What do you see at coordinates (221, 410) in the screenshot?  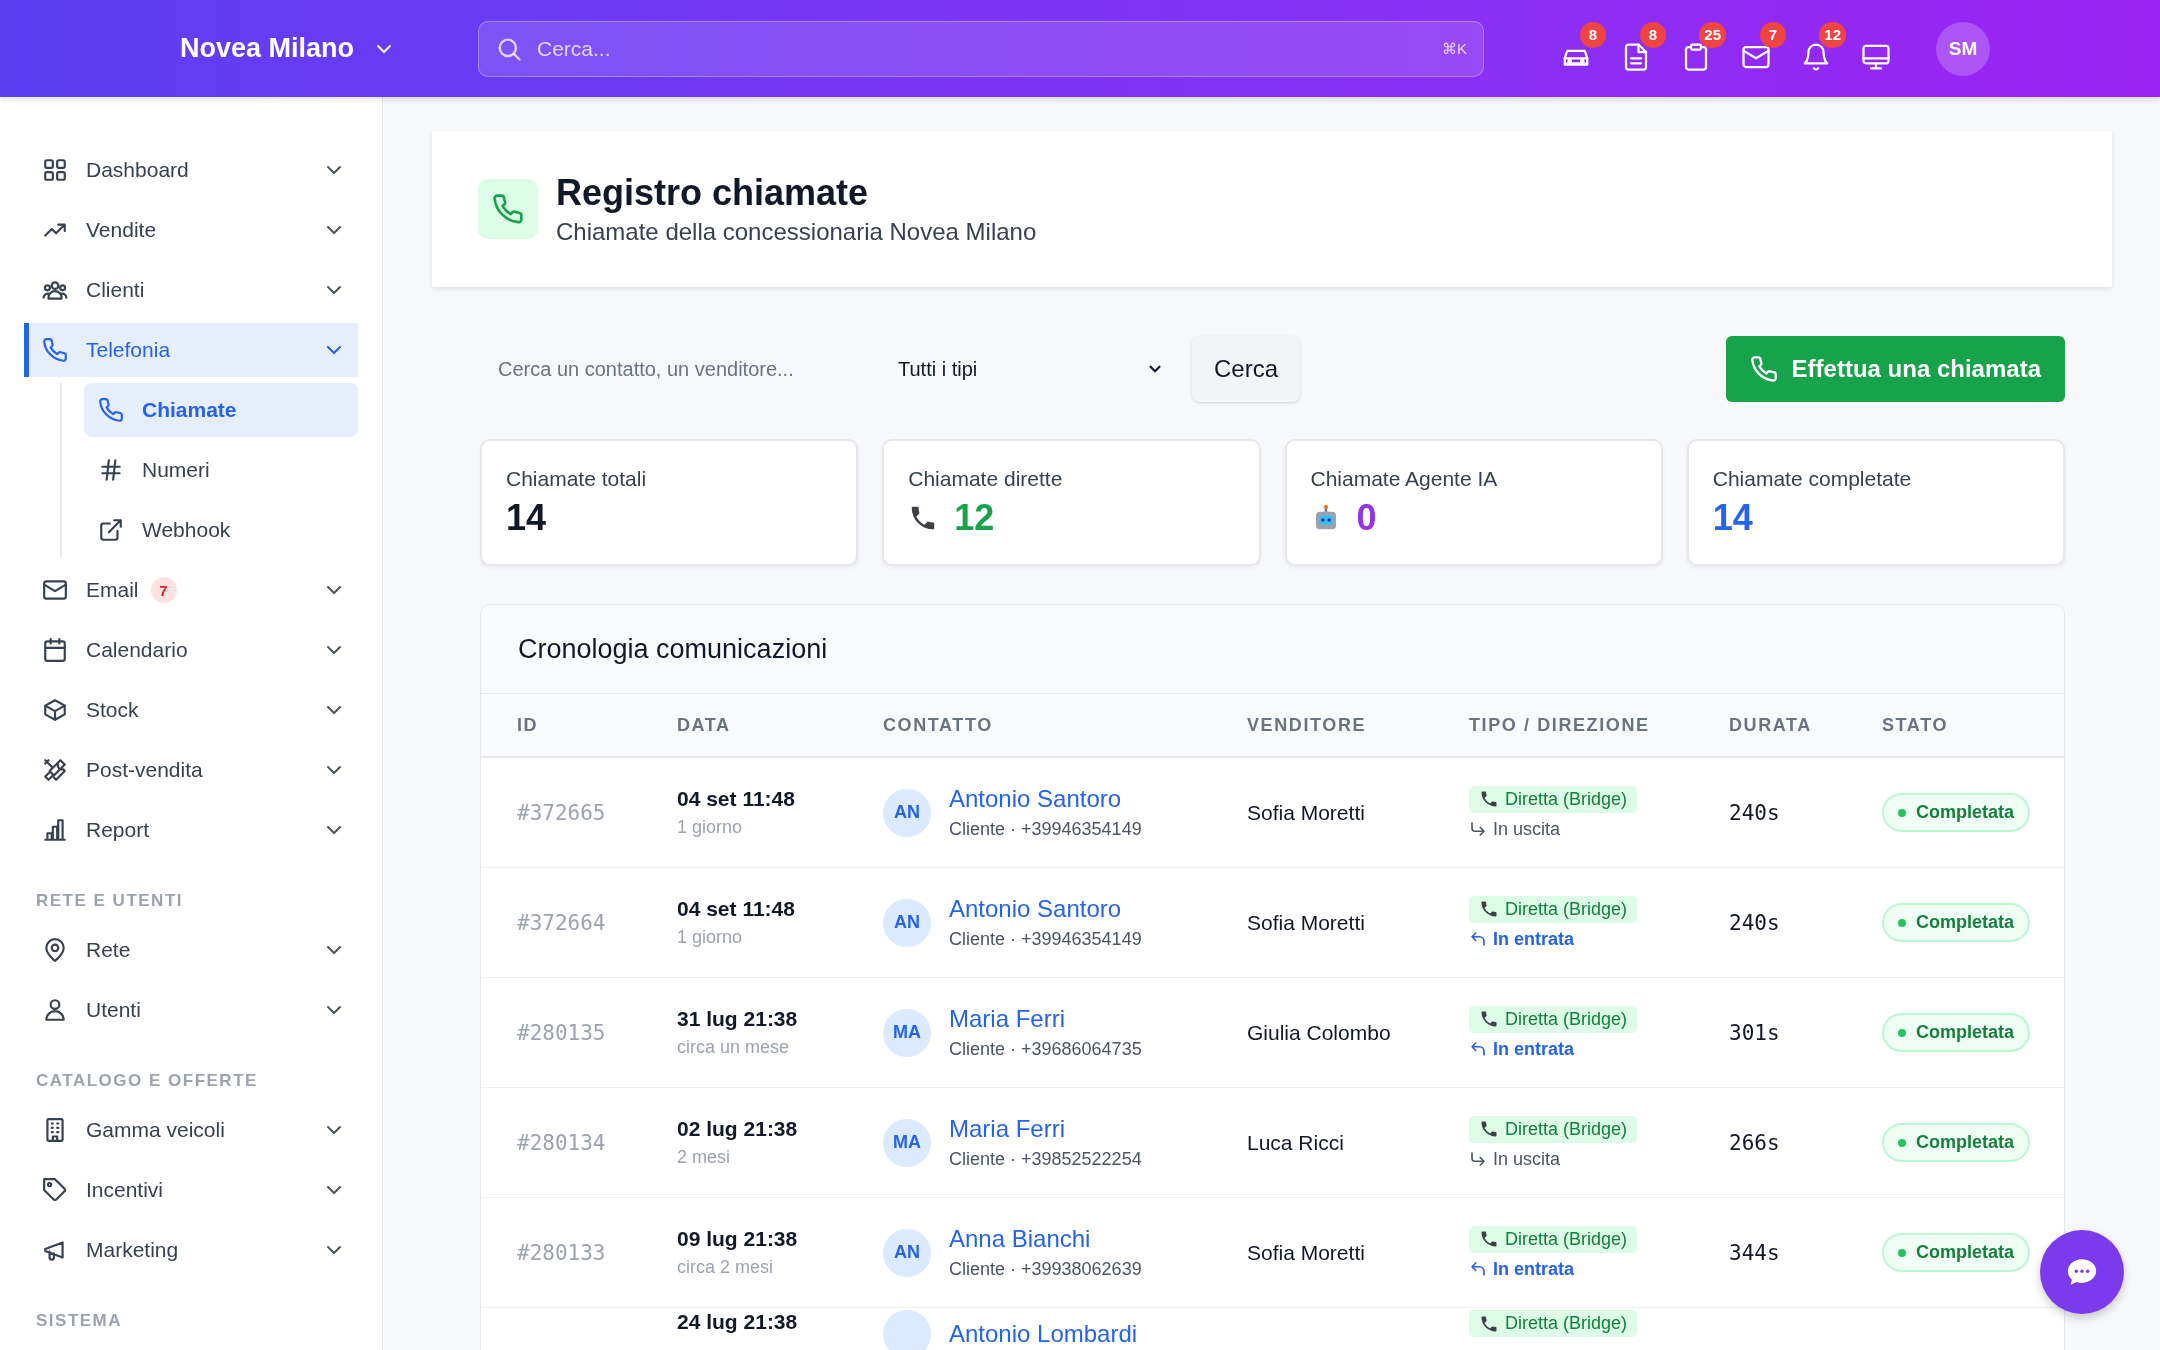 I see `nav-subitem: Chiamate` at bounding box center [221, 410].